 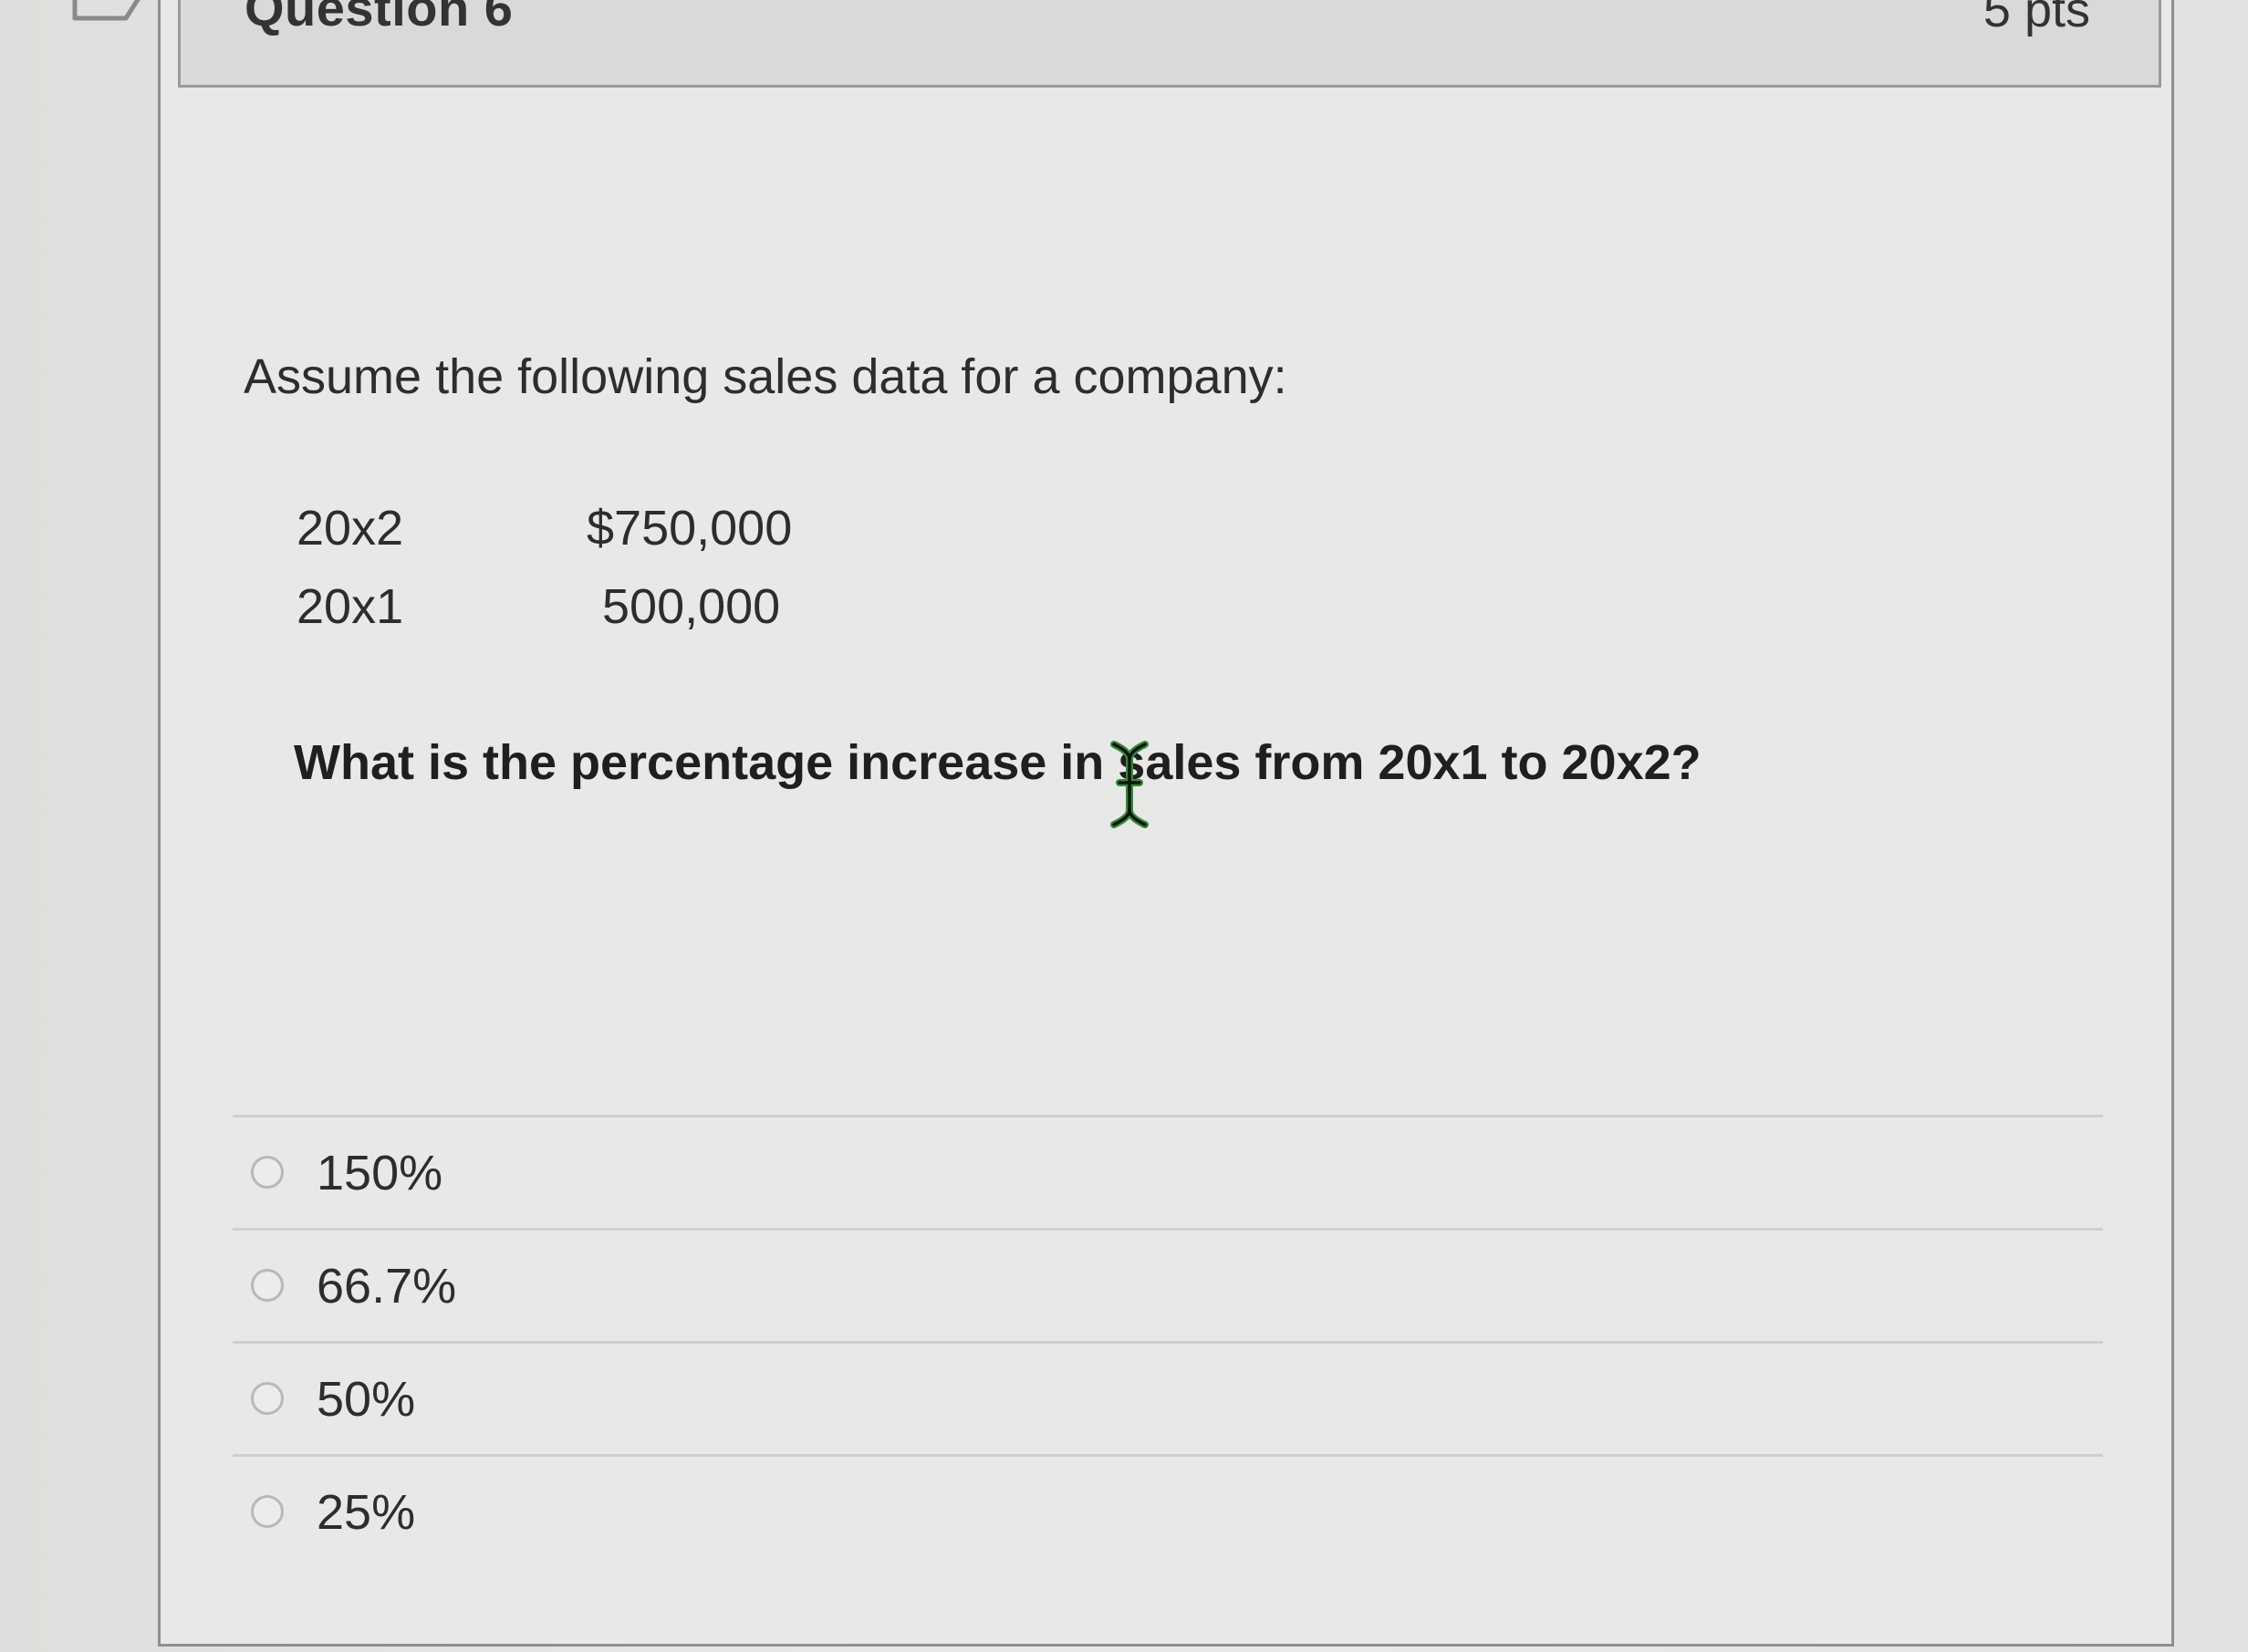 What do you see at coordinates (380, 1173) in the screenshot?
I see `answer-label: 150%` at bounding box center [380, 1173].